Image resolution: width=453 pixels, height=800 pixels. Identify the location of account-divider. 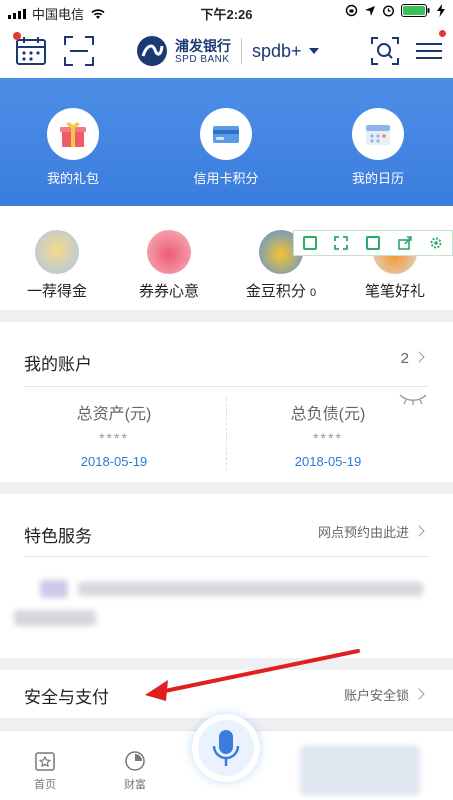
(226, 386).